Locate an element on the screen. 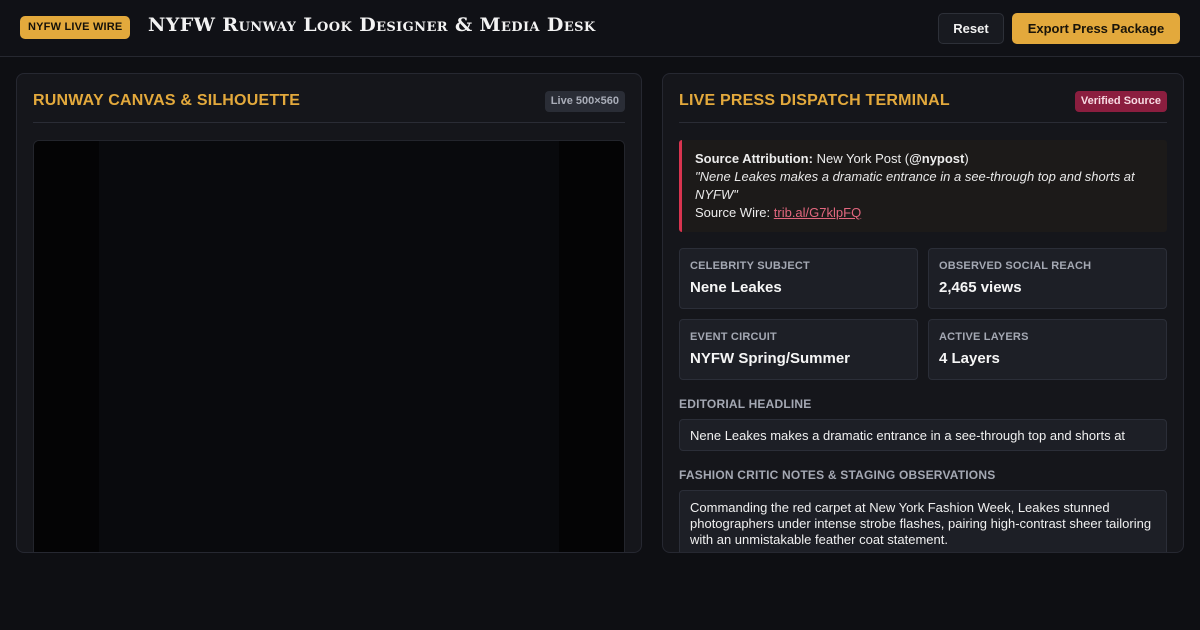 This screenshot has height=630, width=1200. attribution-close: ) is located at coordinates (966, 158).